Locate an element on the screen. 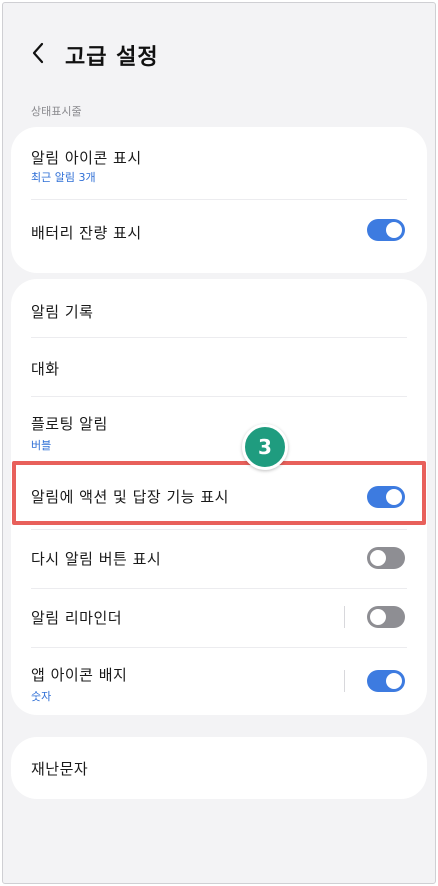 Image resolution: width=438 pixels, height=886 pixels. row-notification-reminders: 알림 리마인더 is located at coordinates (219, 618).